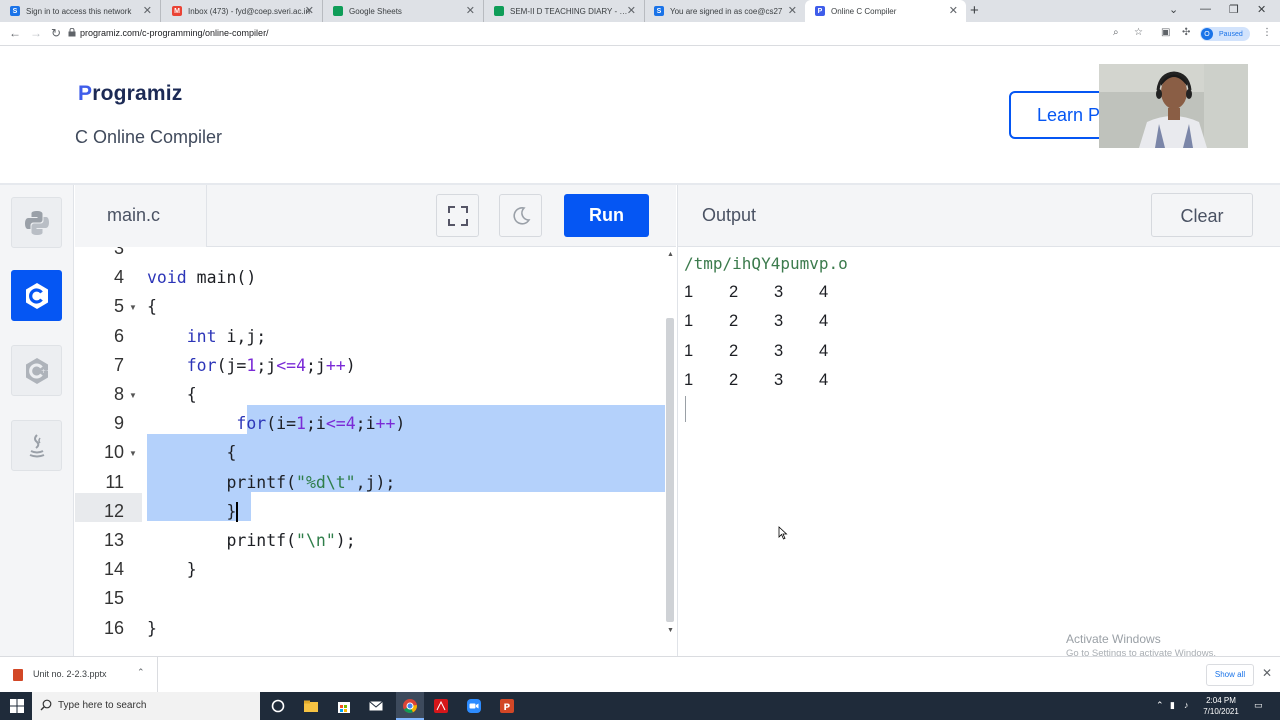  Describe the element at coordinates (149, 137) in the screenshot. I see `page-title: C Online Compiler` at that location.